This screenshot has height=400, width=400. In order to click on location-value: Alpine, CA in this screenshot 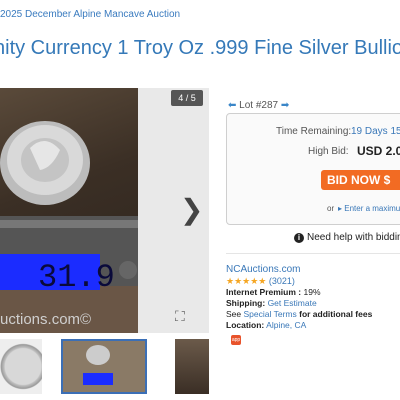, I will do `click(286, 325)`.